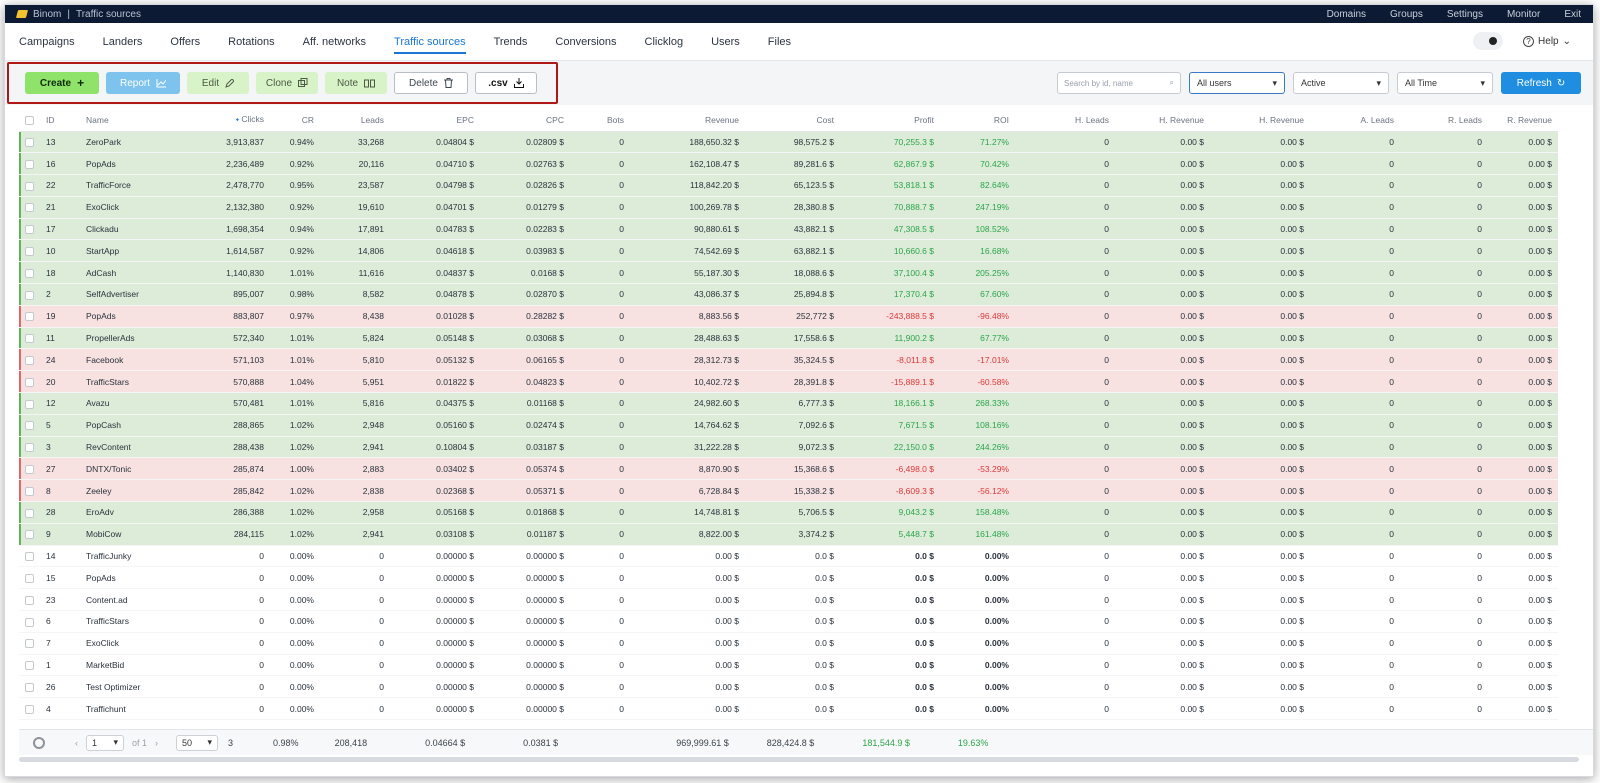  I want to click on top-menu-settings: Settings, so click(1465, 14).